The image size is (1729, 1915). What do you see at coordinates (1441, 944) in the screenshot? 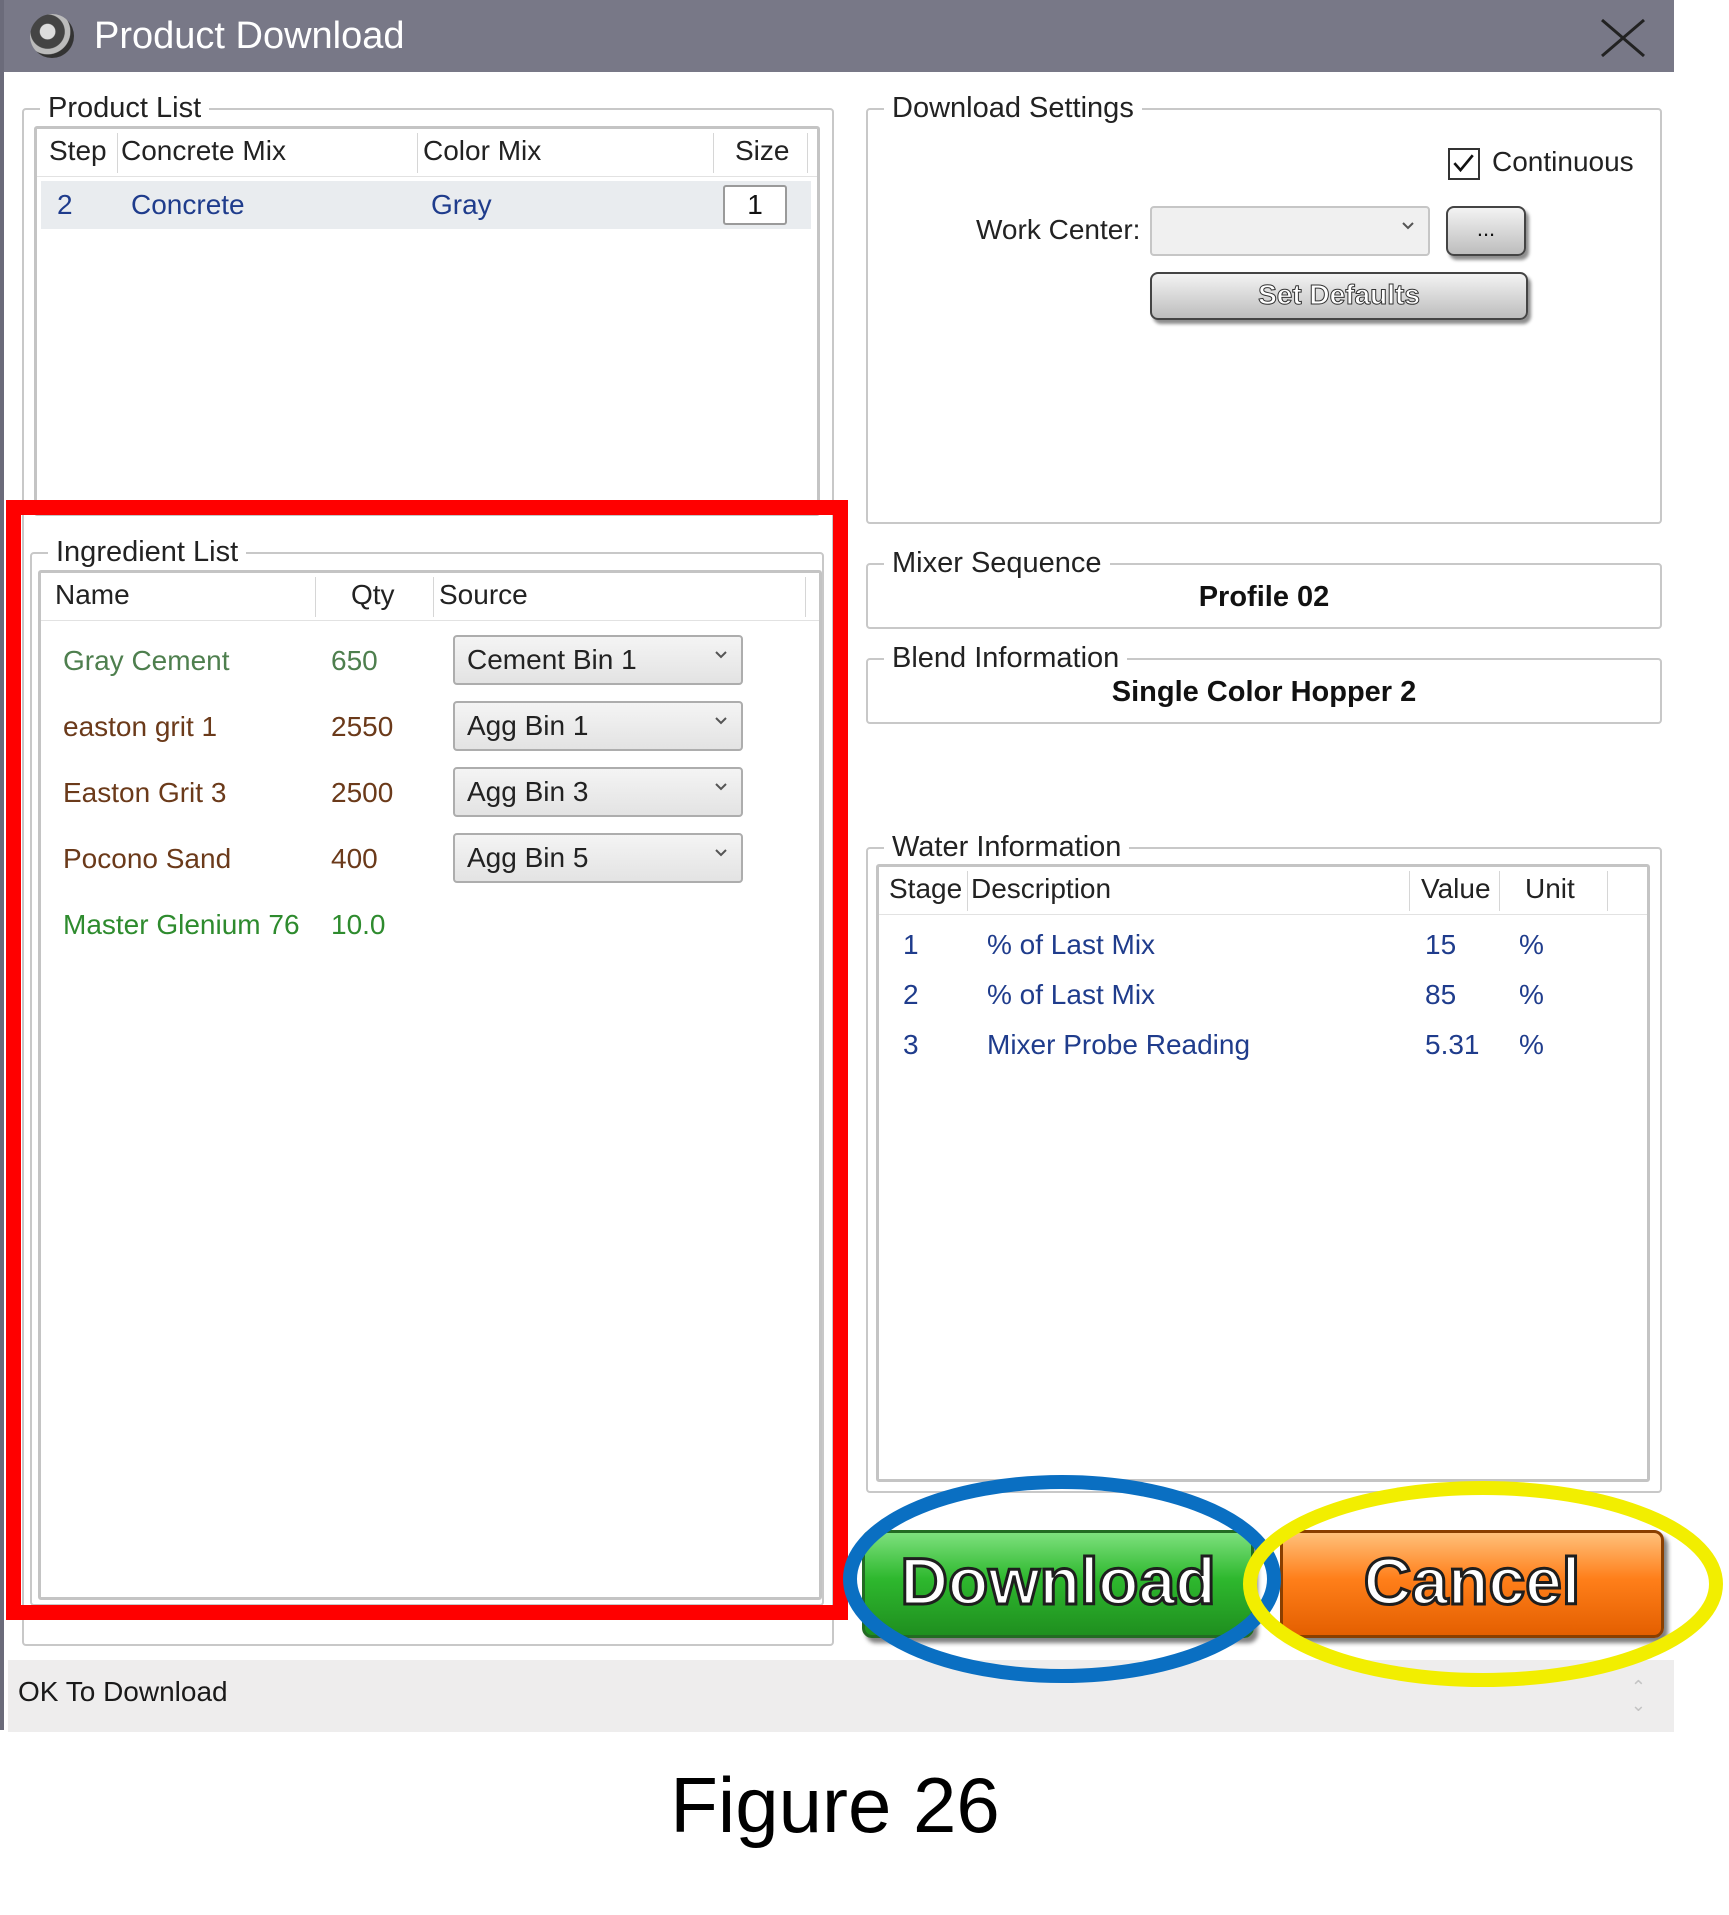
I see `water-value: 15` at bounding box center [1441, 944].